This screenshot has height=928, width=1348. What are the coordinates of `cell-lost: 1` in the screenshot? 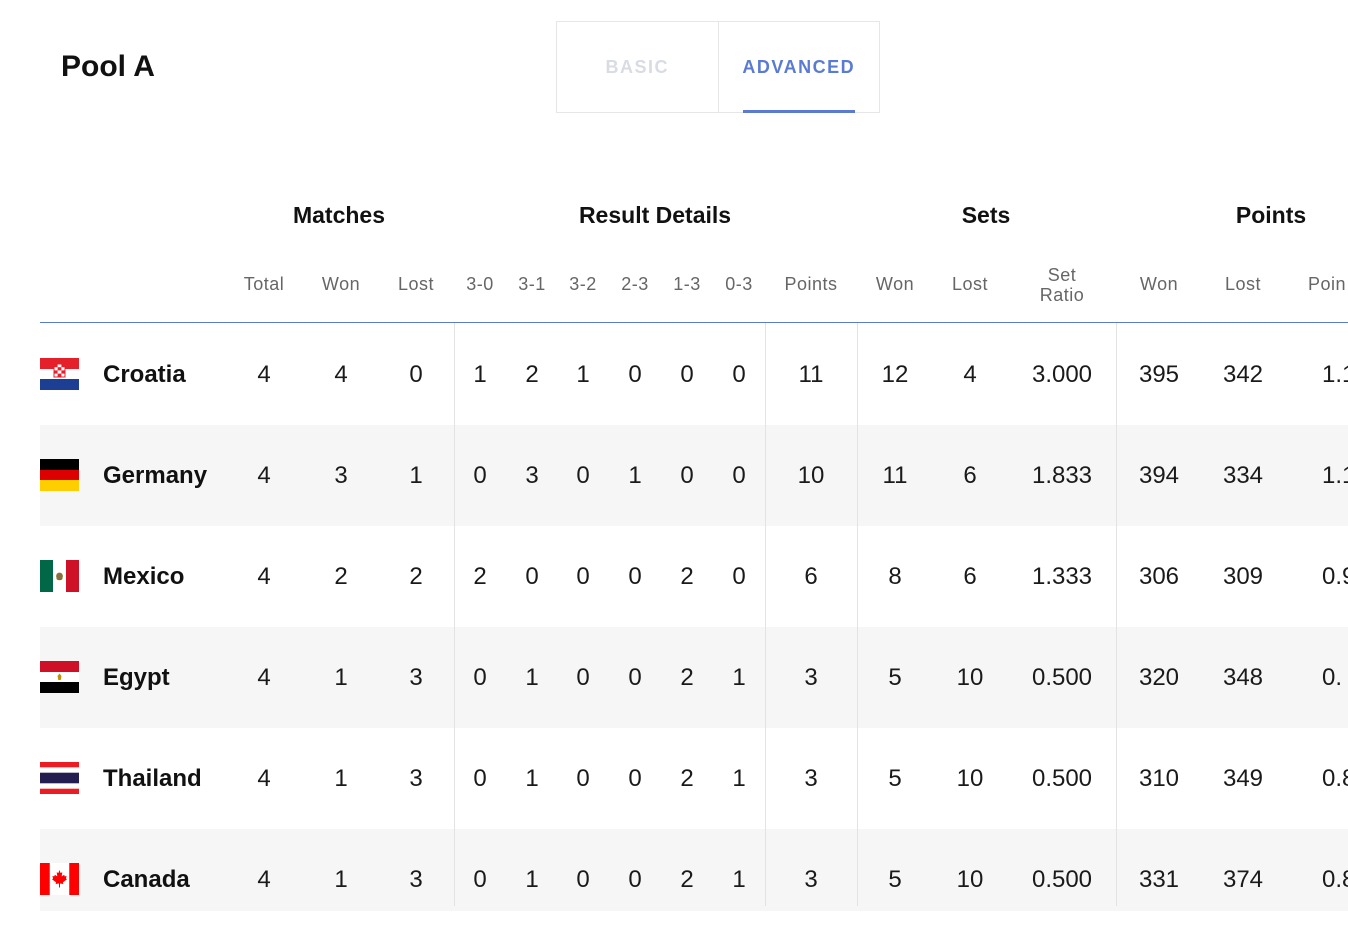 It's located at (416, 475).